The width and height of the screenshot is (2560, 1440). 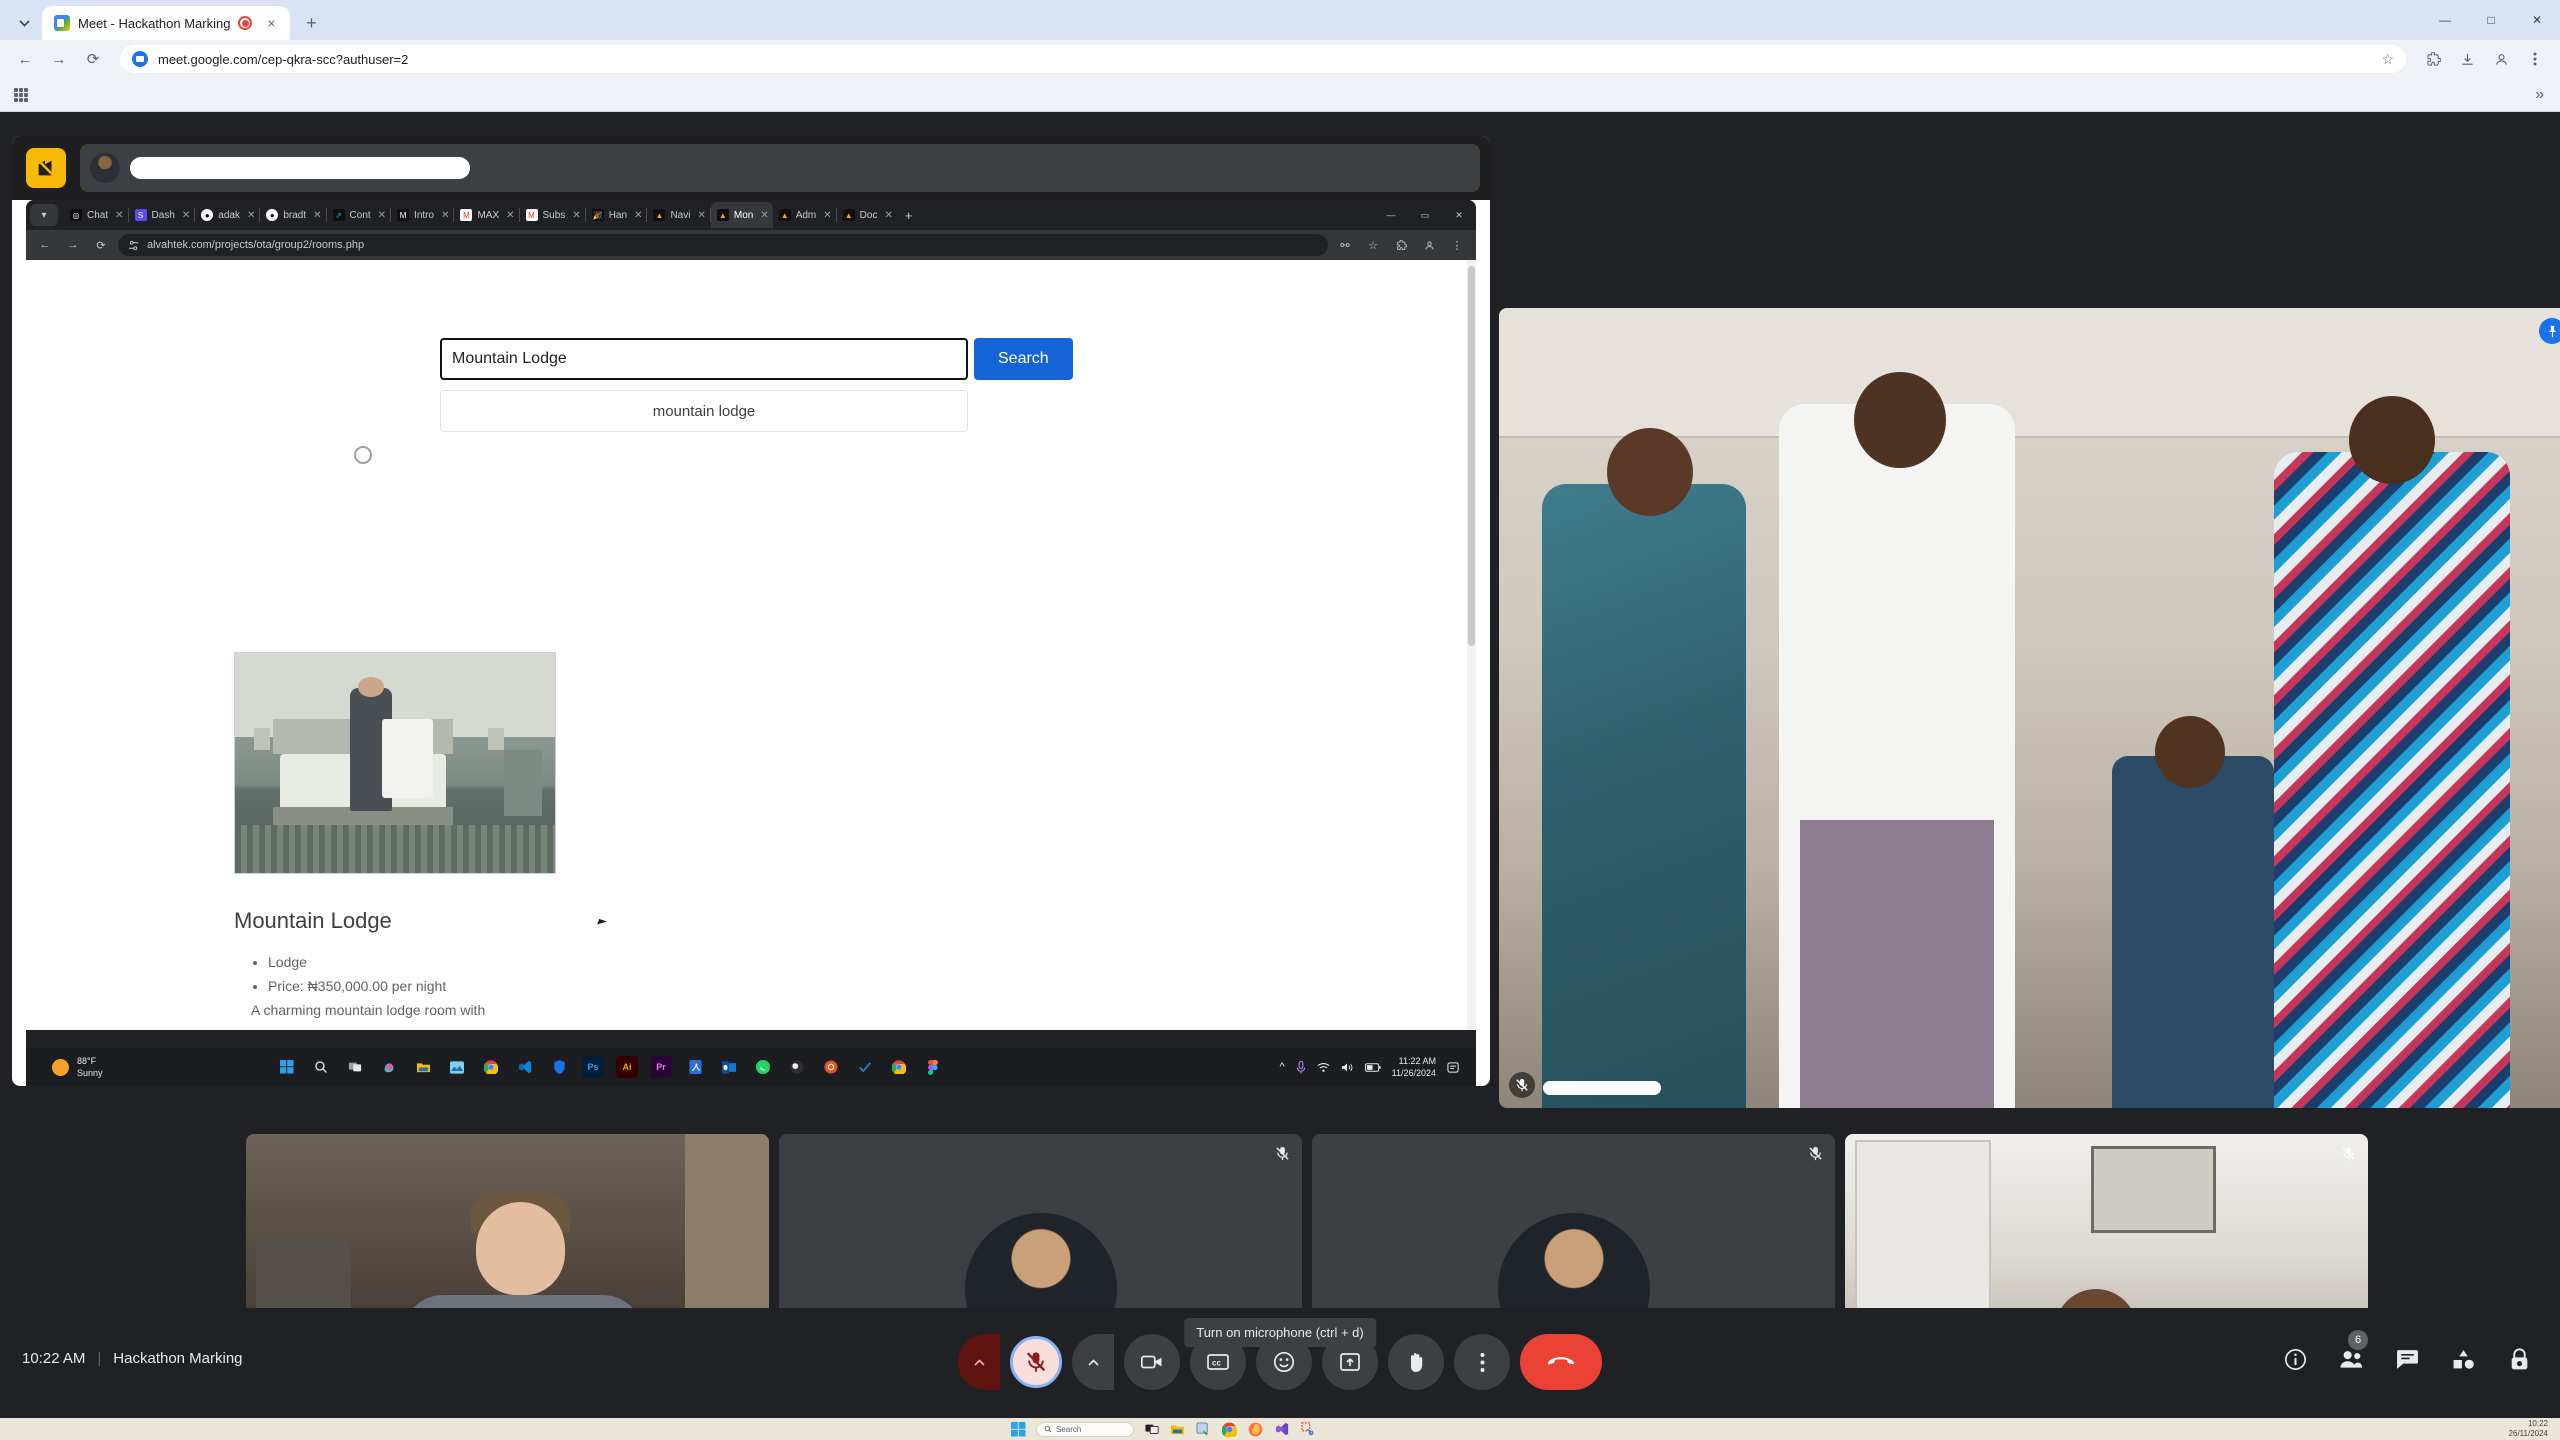 I want to click on inner-tab-2: ● adak ✕, so click(x=227, y=215).